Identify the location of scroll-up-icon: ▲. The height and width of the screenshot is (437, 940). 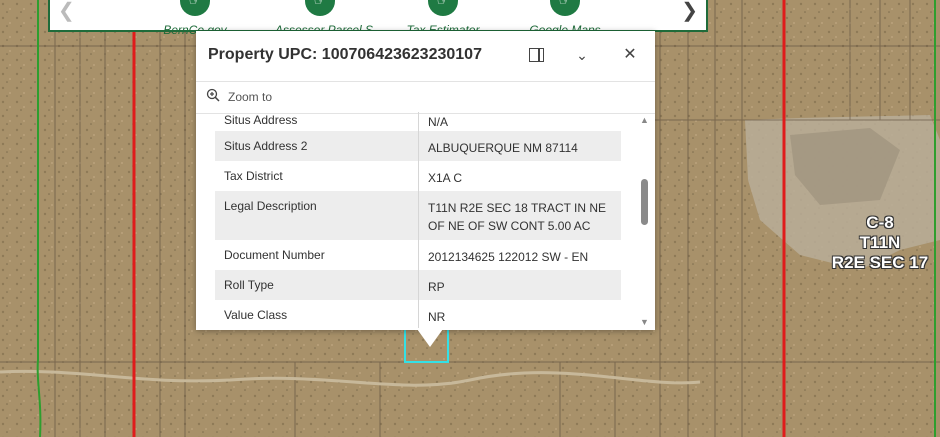
(644, 120).